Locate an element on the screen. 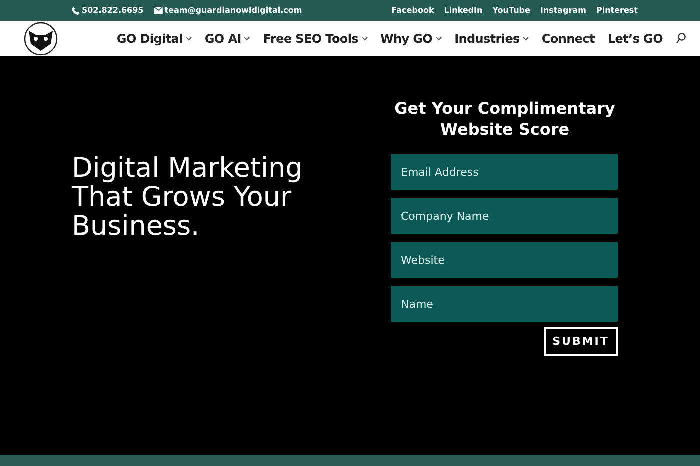 The image size is (700, 466). phone-icon is located at coordinates (76, 10).